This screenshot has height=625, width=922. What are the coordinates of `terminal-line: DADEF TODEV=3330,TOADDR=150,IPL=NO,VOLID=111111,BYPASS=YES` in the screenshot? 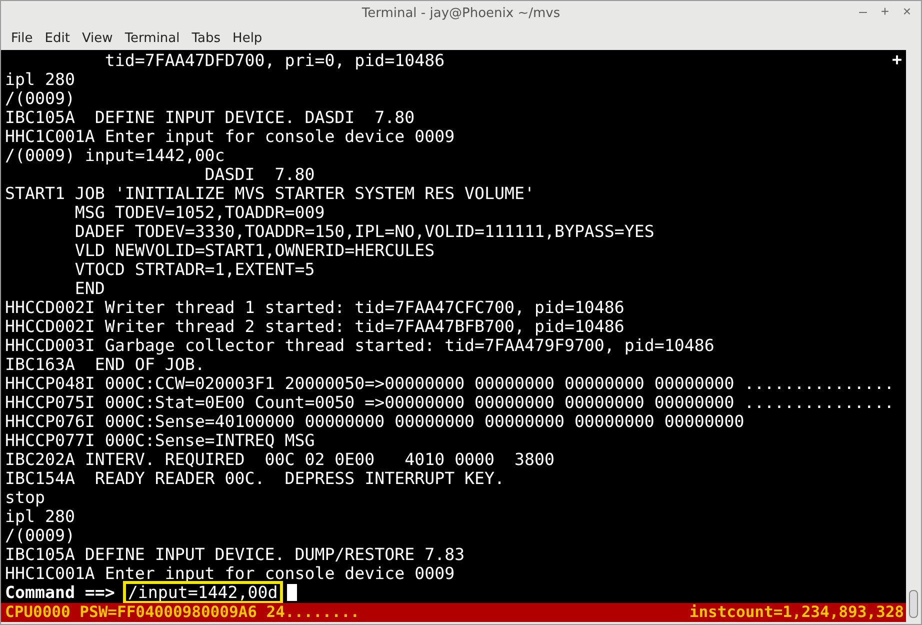 It's located at (364, 231).